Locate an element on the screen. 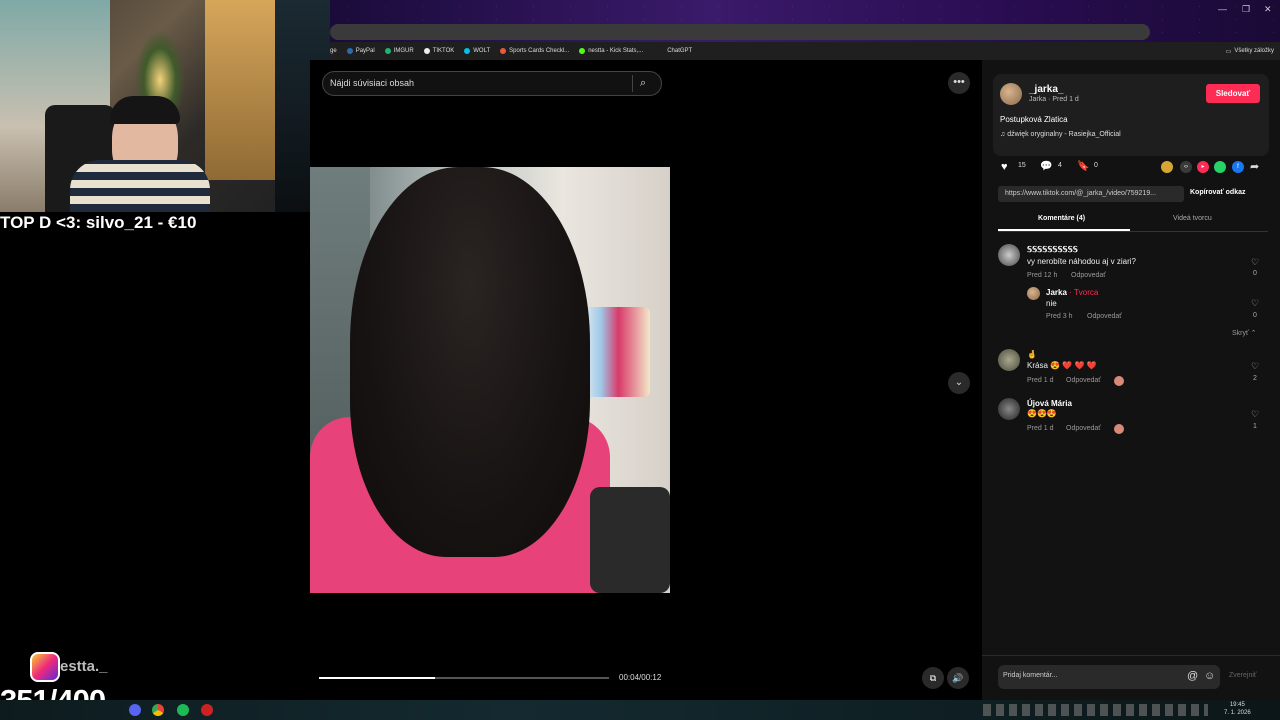  video-time: 00:04/00:12 is located at coordinates (640, 677).